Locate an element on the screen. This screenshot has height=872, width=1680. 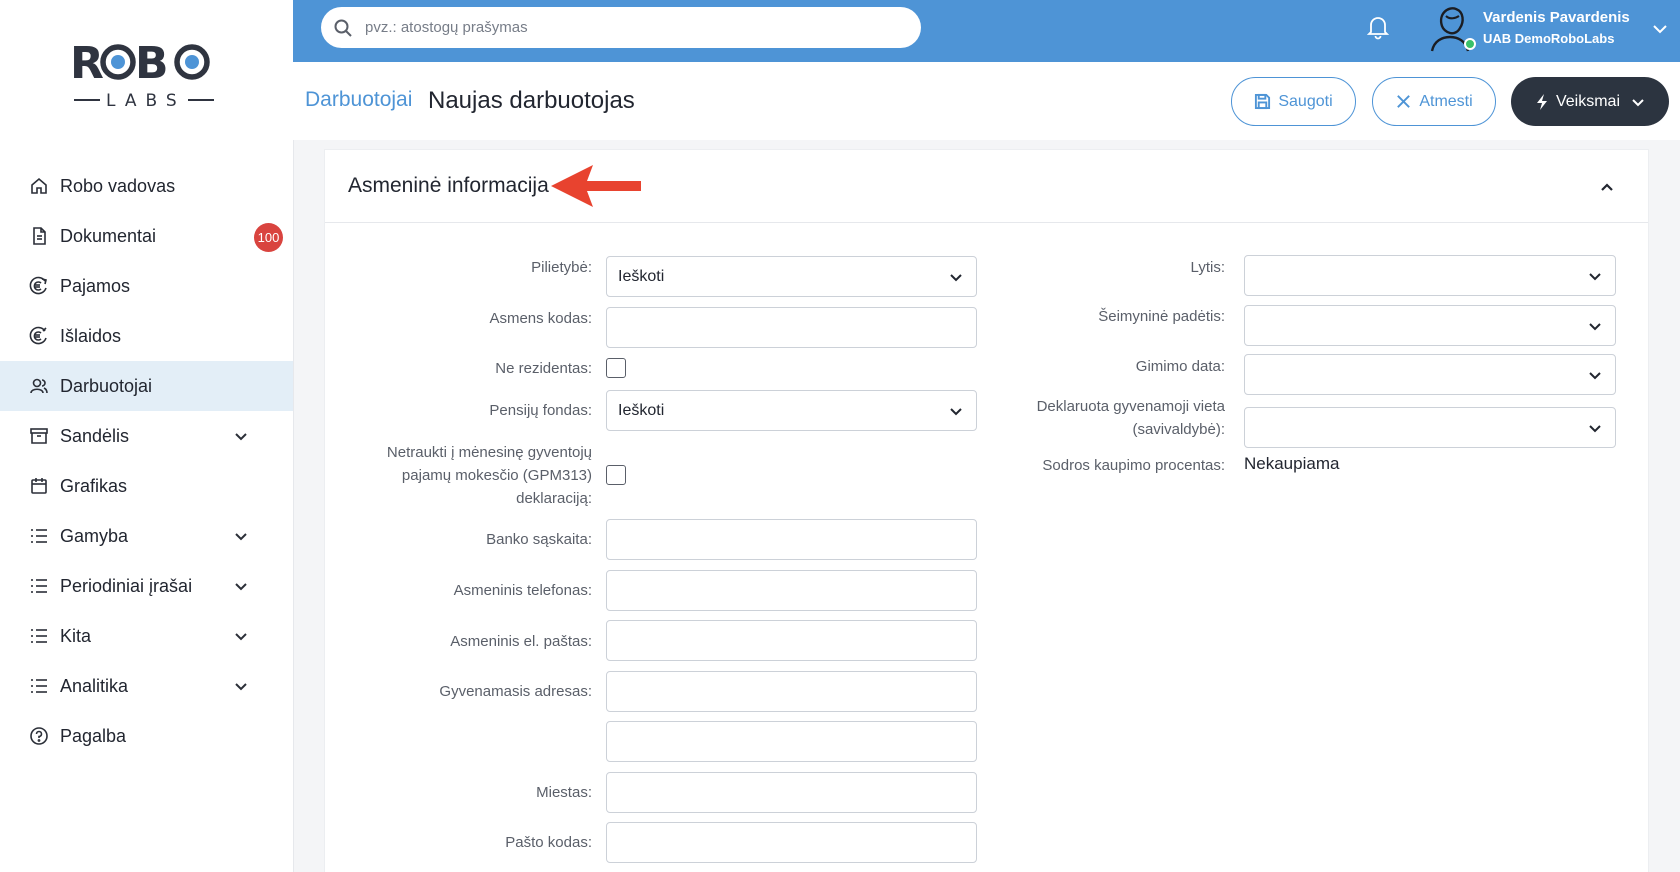
sidebar-item-robo-vadovas: Robo vadovas is located at coordinates (146, 186).